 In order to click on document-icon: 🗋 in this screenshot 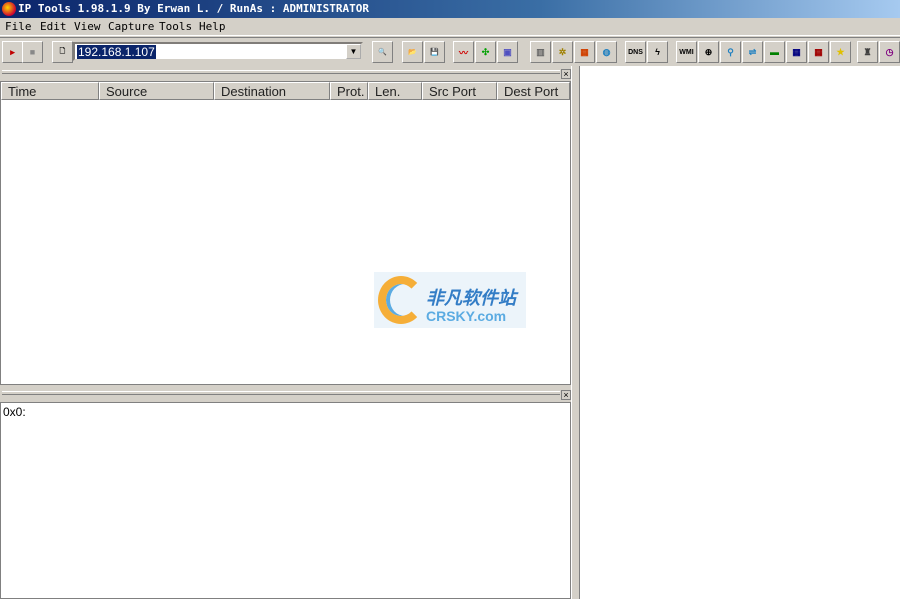, I will do `click(62, 51)`.